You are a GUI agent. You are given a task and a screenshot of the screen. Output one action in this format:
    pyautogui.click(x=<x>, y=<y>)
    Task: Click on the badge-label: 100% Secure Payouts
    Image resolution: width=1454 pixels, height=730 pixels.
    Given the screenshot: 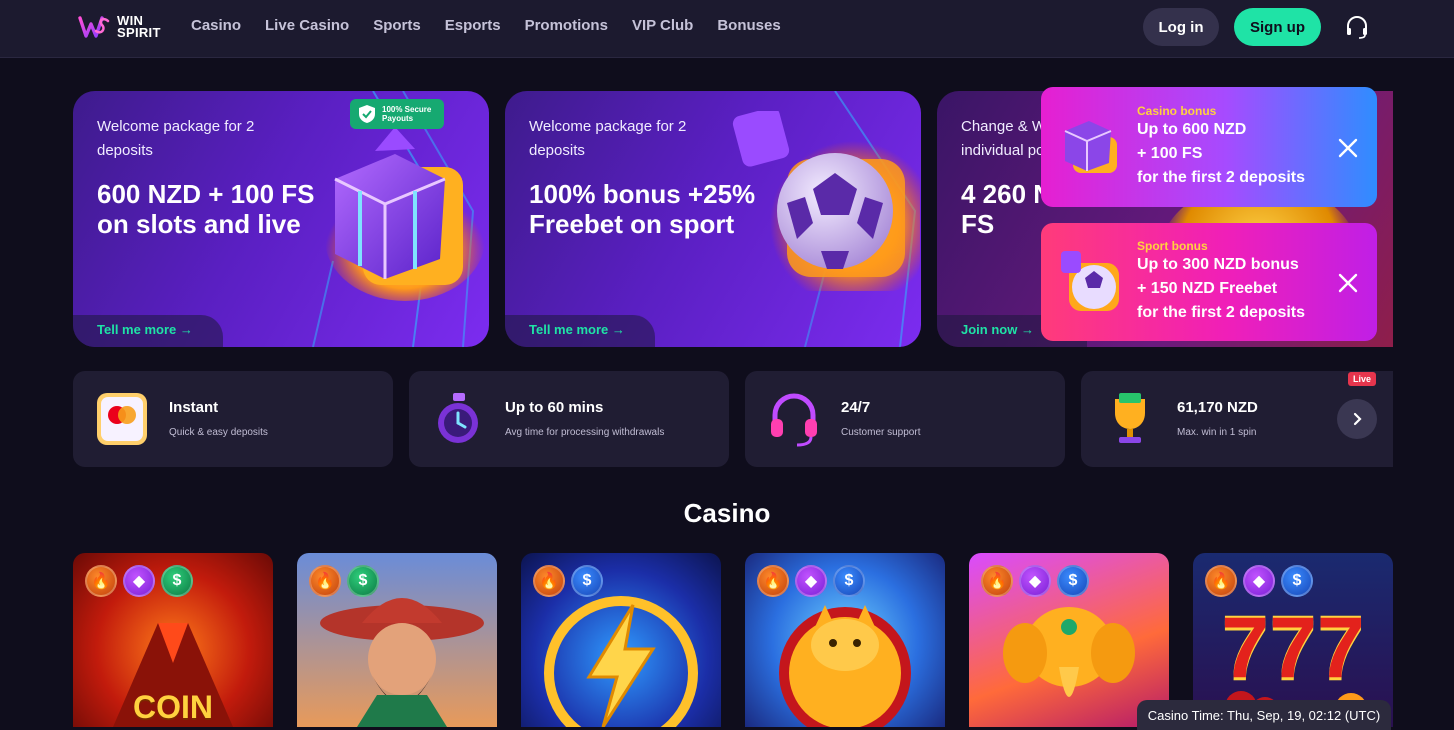 What is the action you would take?
    pyautogui.click(x=407, y=114)
    